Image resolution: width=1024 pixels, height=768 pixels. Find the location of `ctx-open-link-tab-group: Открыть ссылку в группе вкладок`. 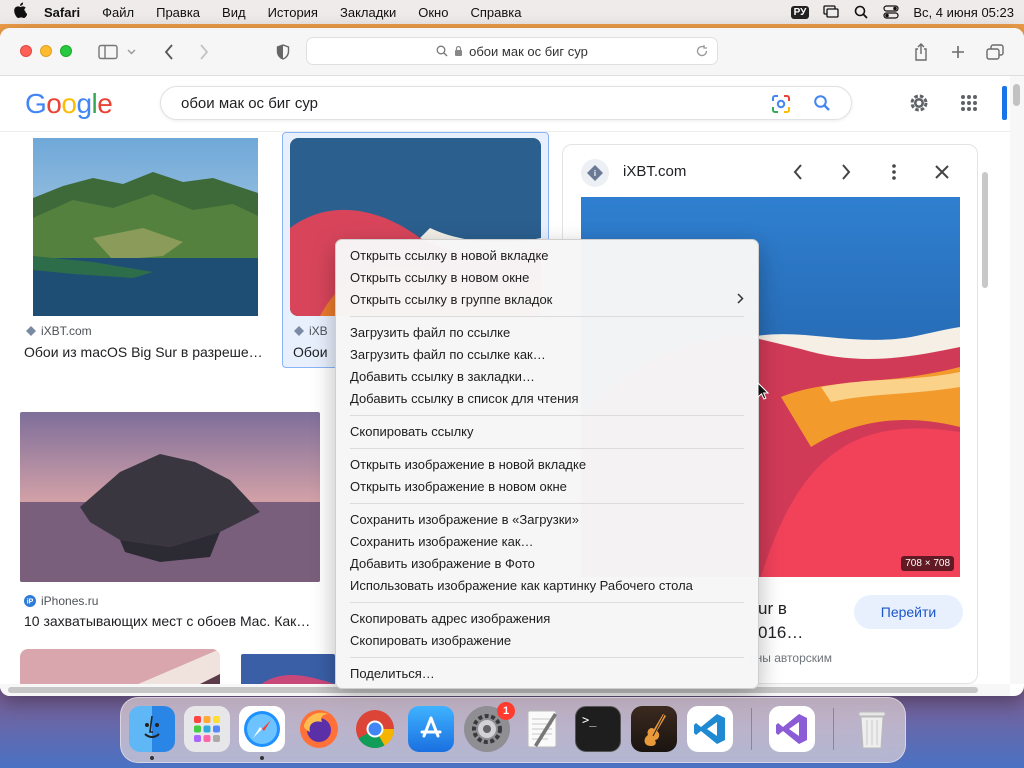

ctx-open-link-tab-group: Открыть ссылку в группе вкладок is located at coordinates (547, 300).